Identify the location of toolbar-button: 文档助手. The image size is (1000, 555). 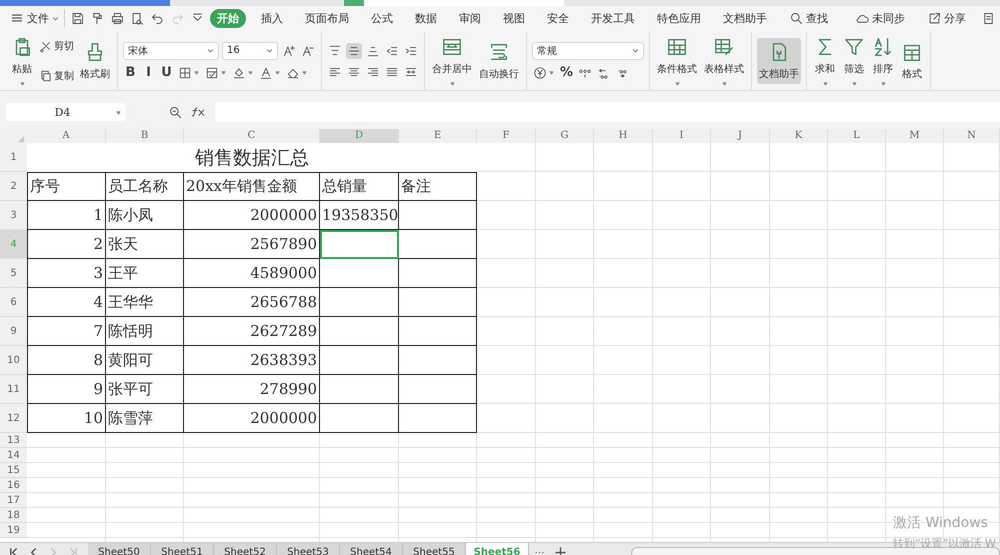
(779, 61).